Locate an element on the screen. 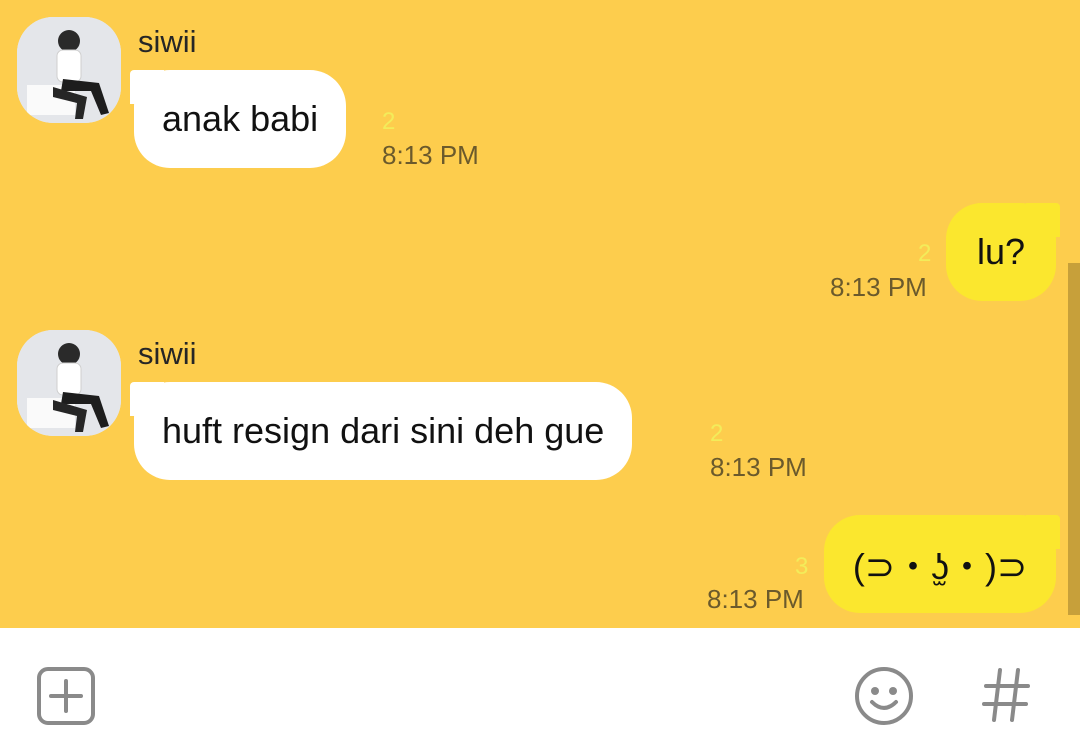 This screenshot has height=752, width=1080. message-bubble: anak babi is located at coordinates (238, 119).